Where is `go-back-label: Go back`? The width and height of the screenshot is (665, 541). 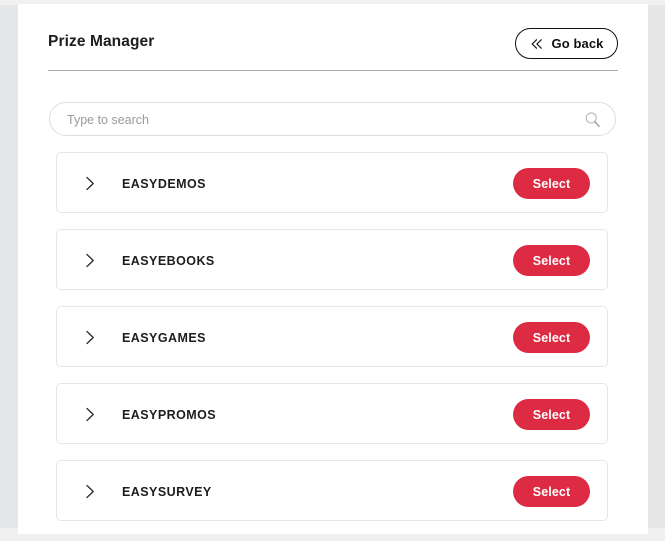 go-back-label: Go back is located at coordinates (577, 43).